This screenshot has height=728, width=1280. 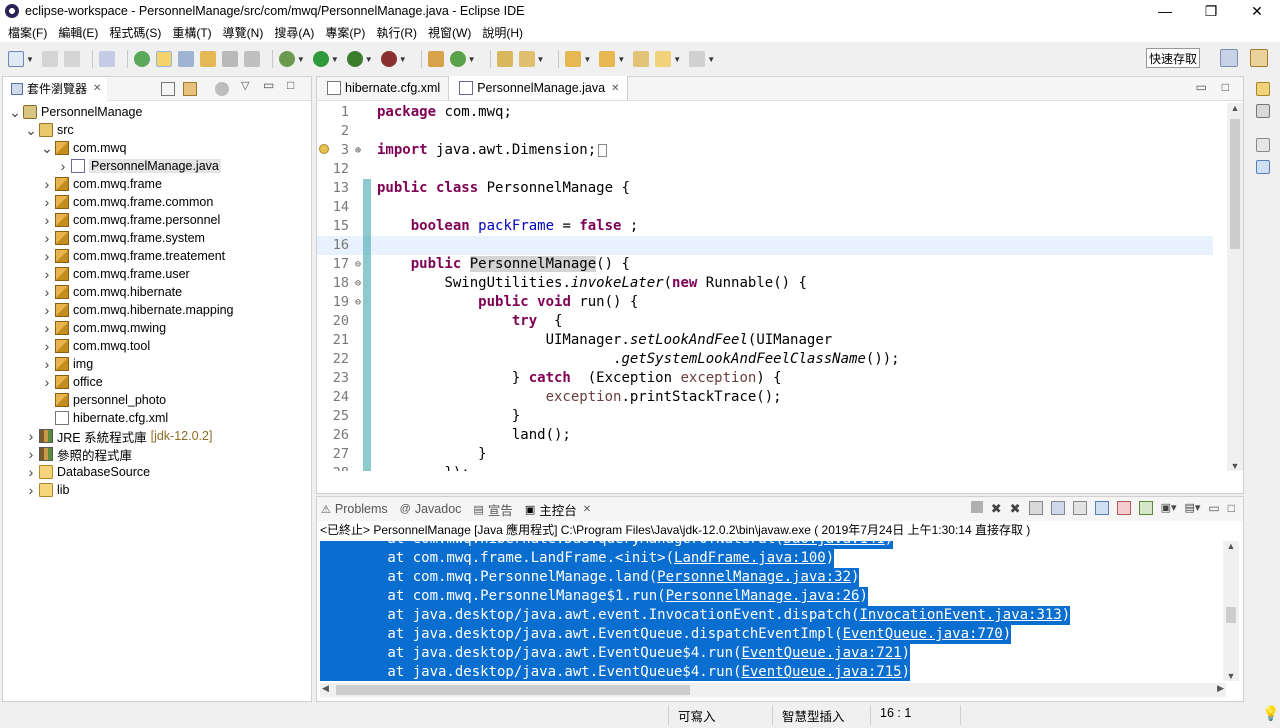 What do you see at coordinates (431, 509) in the screenshot?
I see `tab-javadoc: @ Javadoc` at bounding box center [431, 509].